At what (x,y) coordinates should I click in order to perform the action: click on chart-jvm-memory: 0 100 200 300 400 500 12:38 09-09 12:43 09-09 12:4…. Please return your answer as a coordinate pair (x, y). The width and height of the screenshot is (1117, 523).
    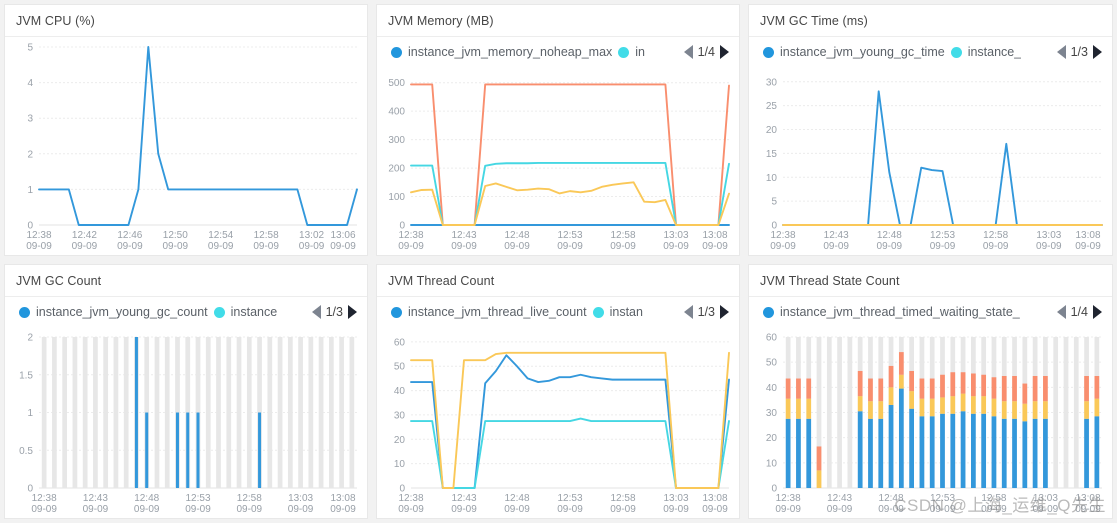
    Looking at the image, I should click on (558, 161).